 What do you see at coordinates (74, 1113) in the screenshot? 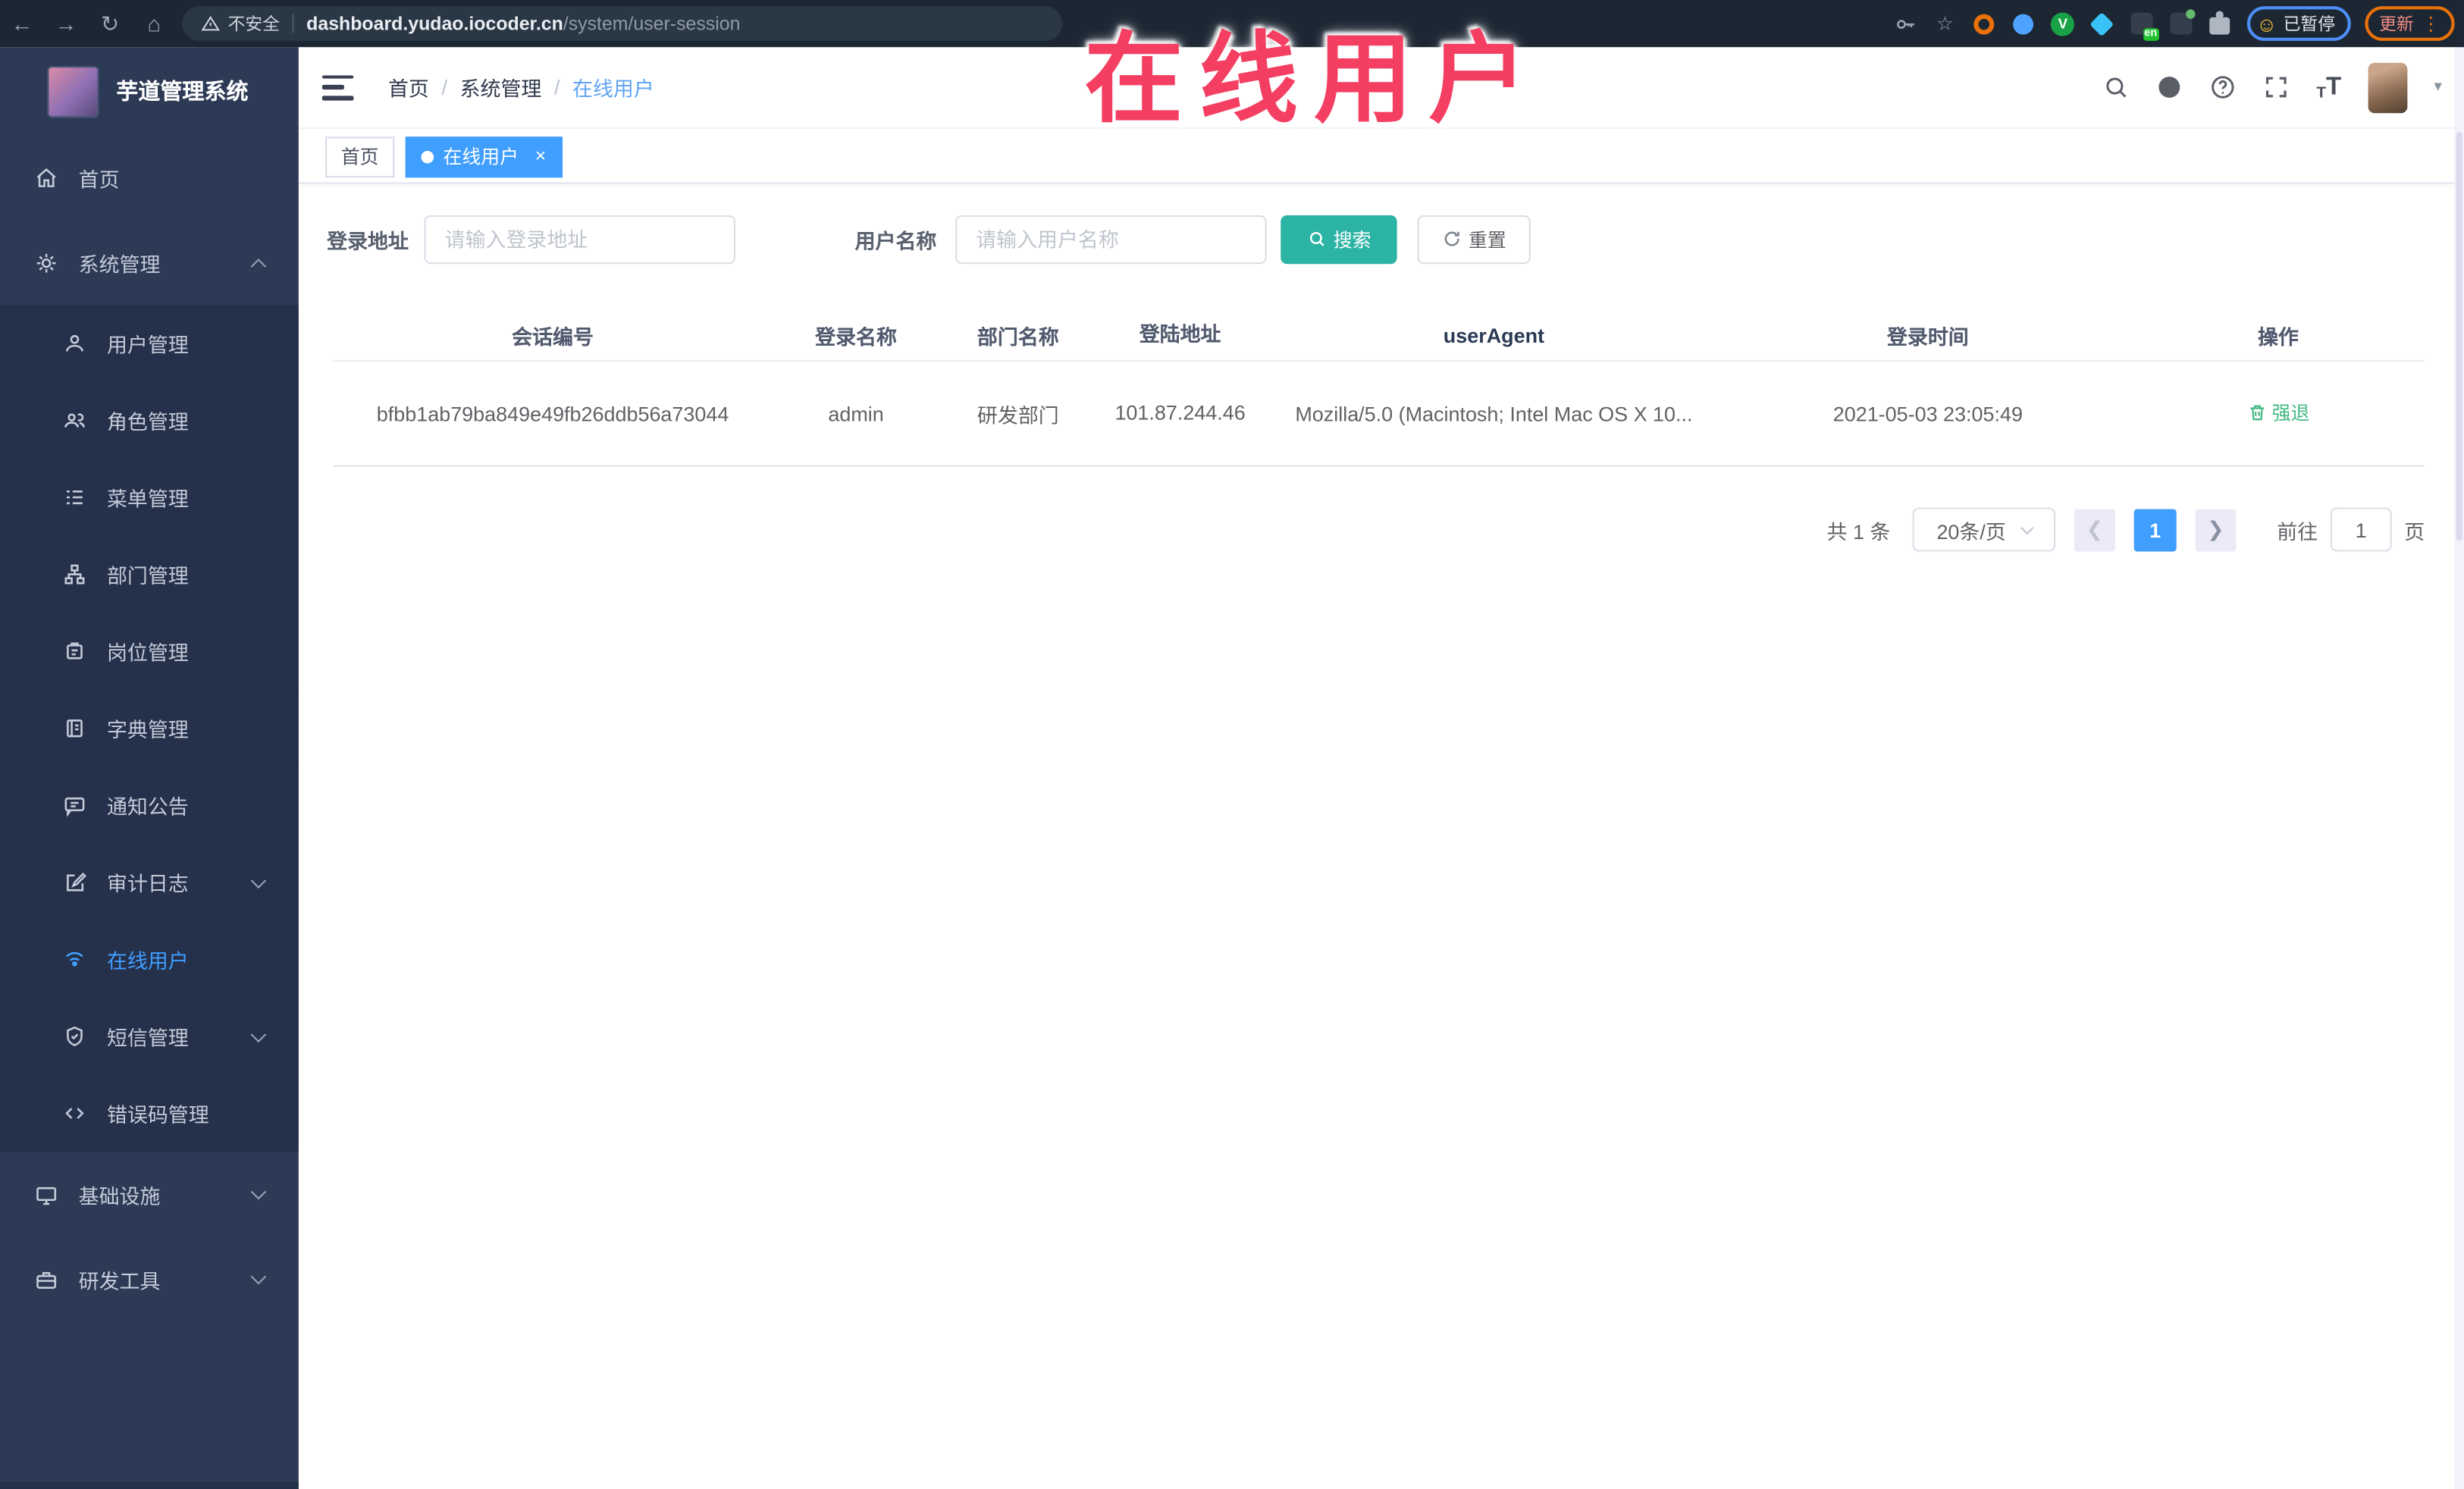
I see `code-icon` at bounding box center [74, 1113].